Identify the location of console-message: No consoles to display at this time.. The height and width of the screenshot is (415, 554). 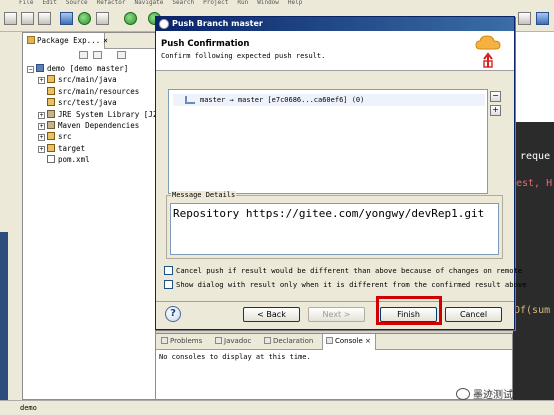
(235, 357).